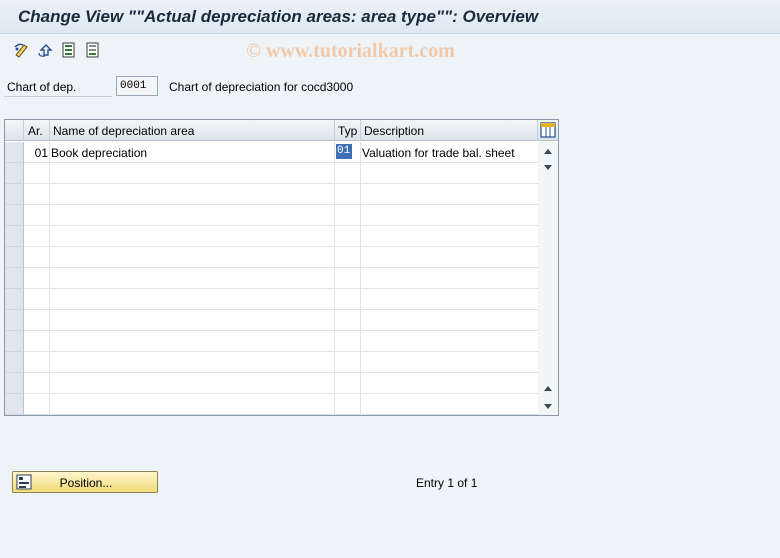  What do you see at coordinates (449, 130) in the screenshot?
I see `col-header-description: Description` at bounding box center [449, 130].